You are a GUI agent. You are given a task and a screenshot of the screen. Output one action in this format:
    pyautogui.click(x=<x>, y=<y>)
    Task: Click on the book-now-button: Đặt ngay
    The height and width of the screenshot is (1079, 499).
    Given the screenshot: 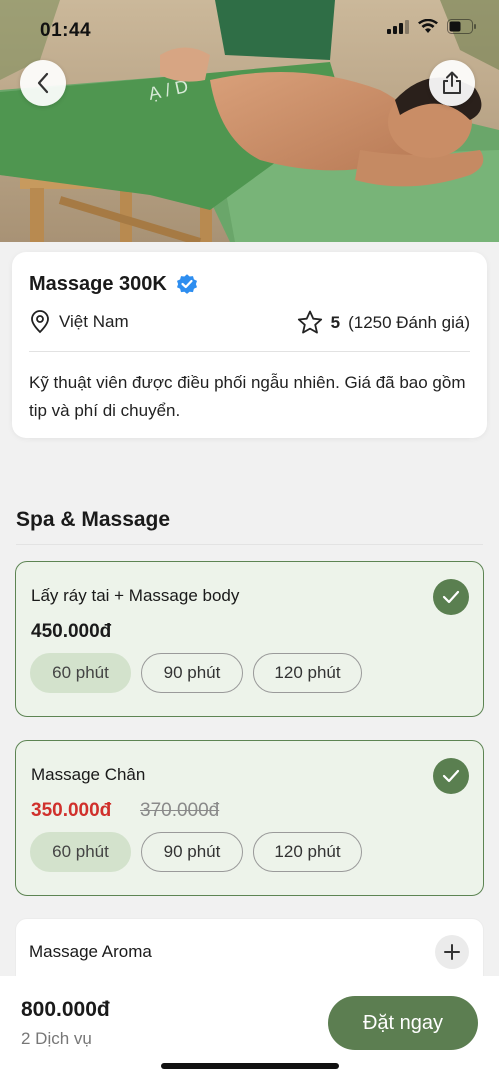 What is the action you would take?
    pyautogui.click(x=403, y=1023)
    